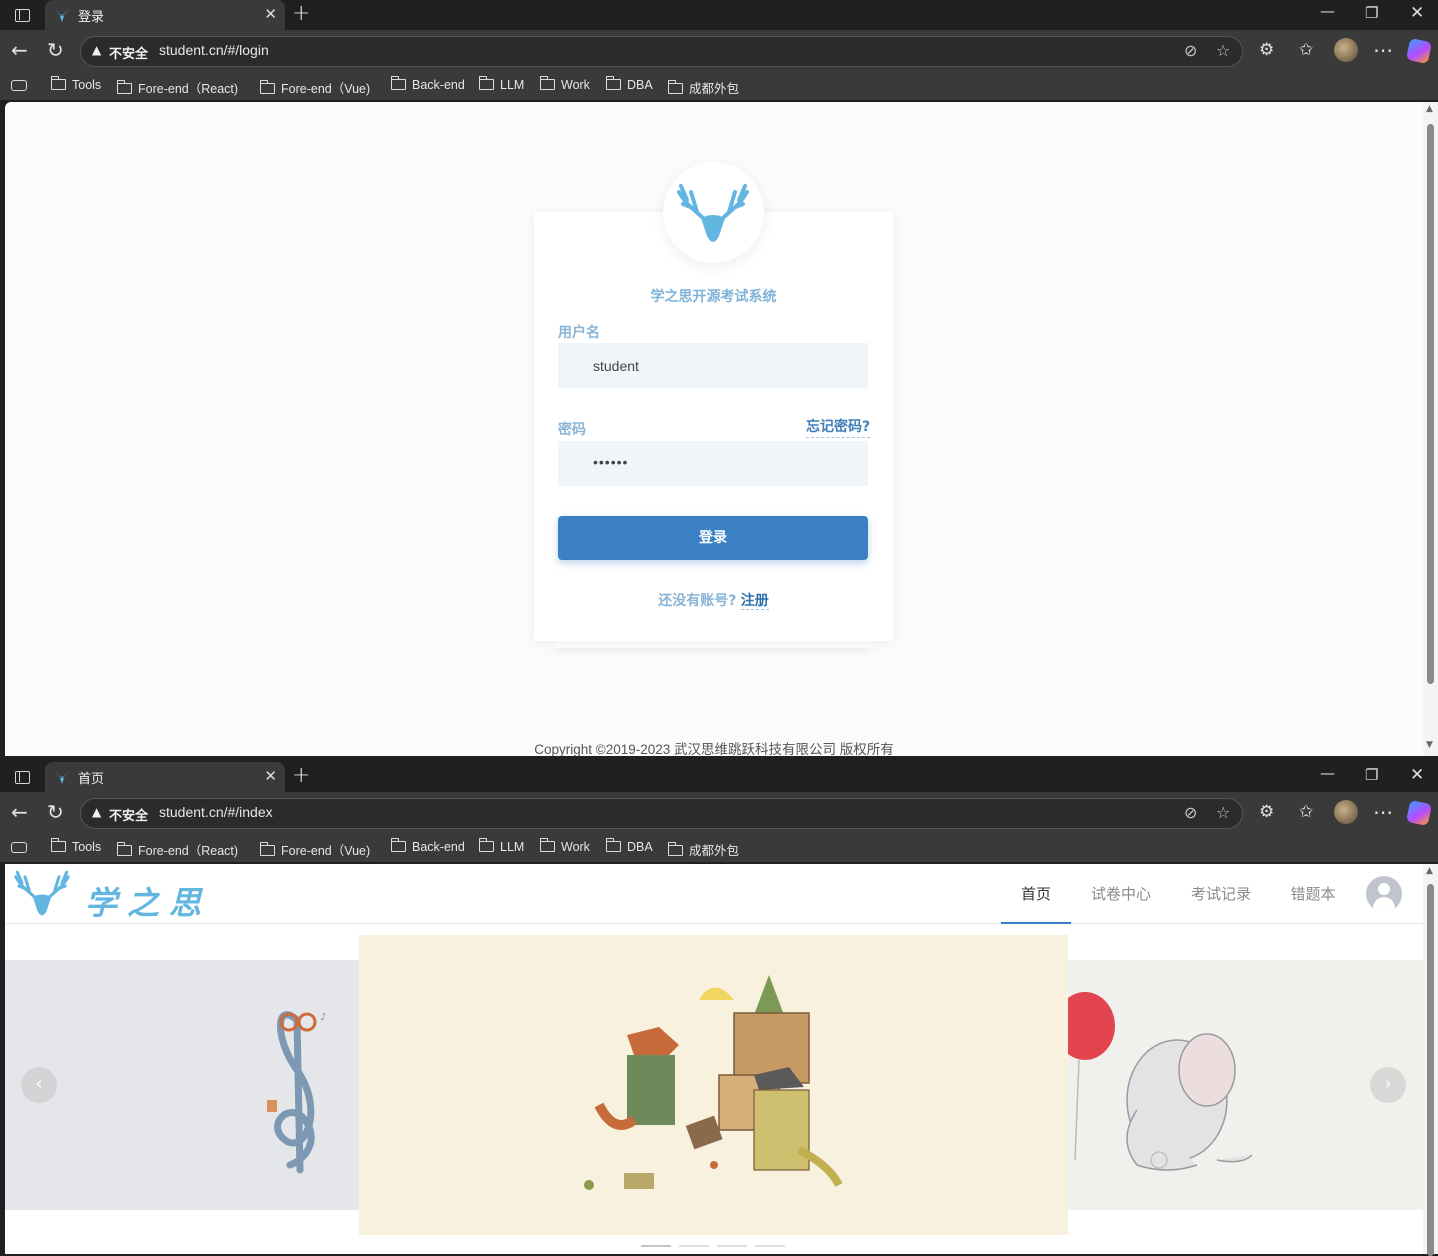 The width and height of the screenshot is (1438, 1256). I want to click on carousel-slide-active, so click(713, 1085).